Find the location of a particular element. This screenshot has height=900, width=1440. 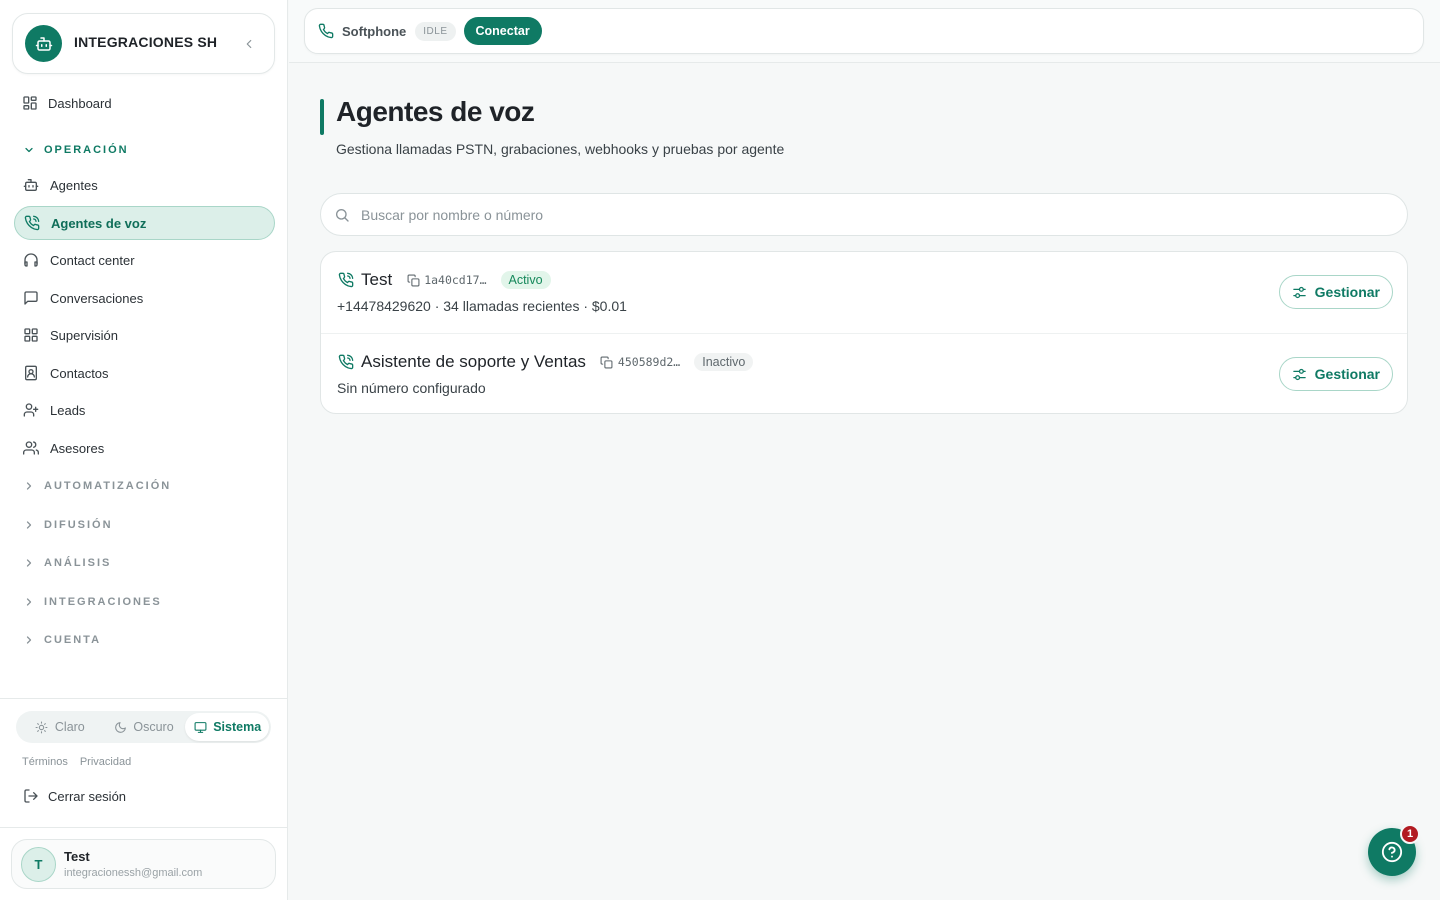

sidebar-item-supervision: Supervisión is located at coordinates (144, 335).